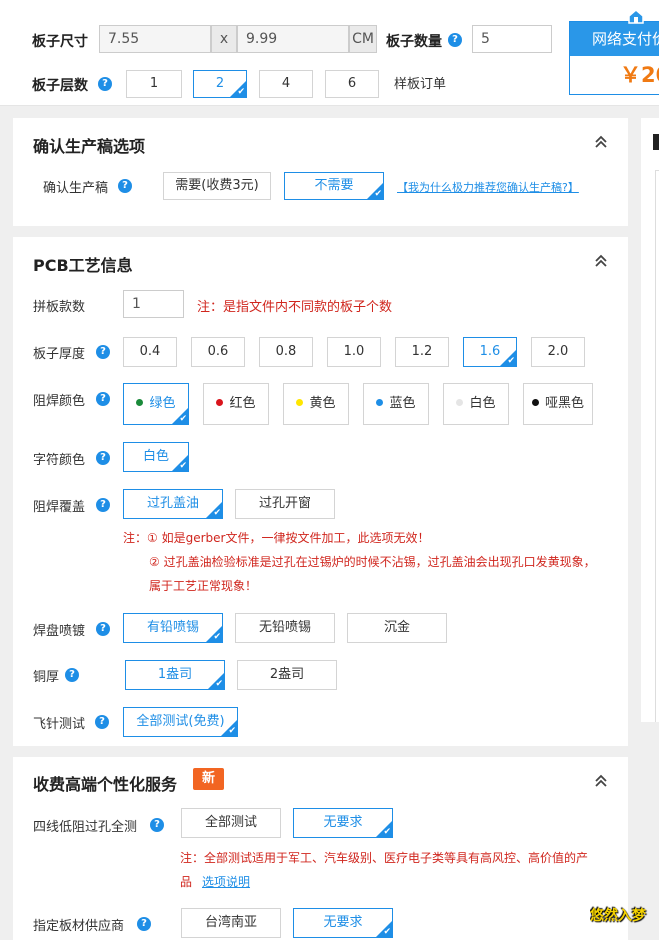  Describe the element at coordinates (322, 403) in the screenshot. I see `mask-option-yellow-label: 黄色` at that location.